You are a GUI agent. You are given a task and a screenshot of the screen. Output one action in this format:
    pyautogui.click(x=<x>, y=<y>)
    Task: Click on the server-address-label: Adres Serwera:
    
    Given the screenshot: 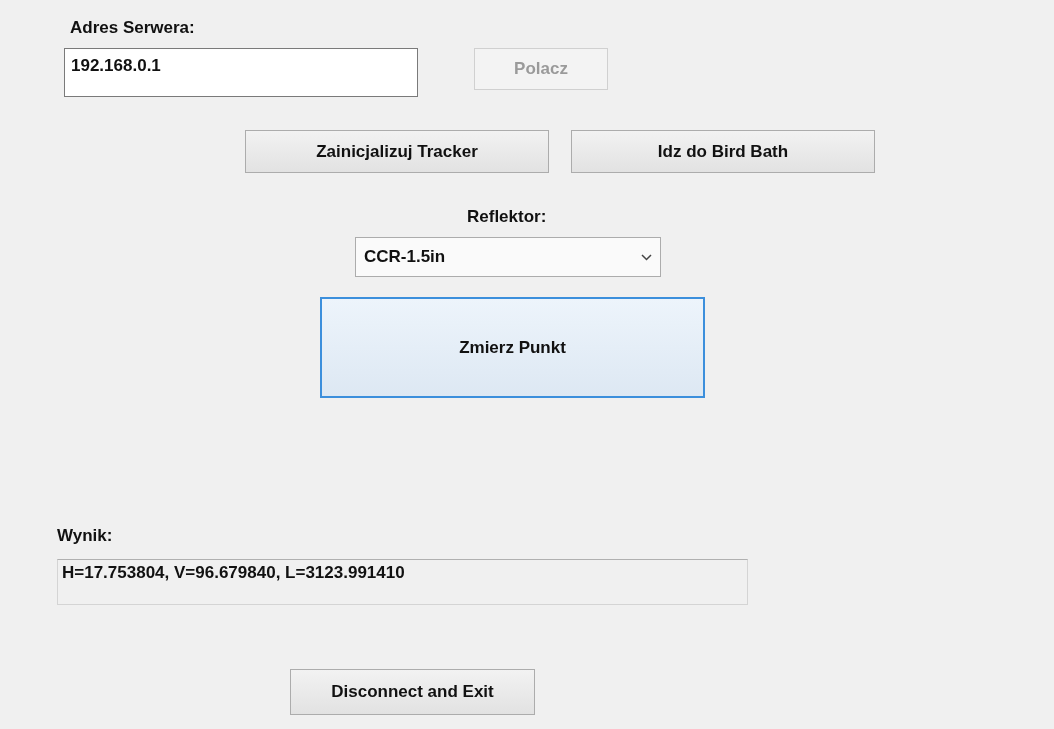 What is the action you would take?
    pyautogui.click(x=132, y=28)
    